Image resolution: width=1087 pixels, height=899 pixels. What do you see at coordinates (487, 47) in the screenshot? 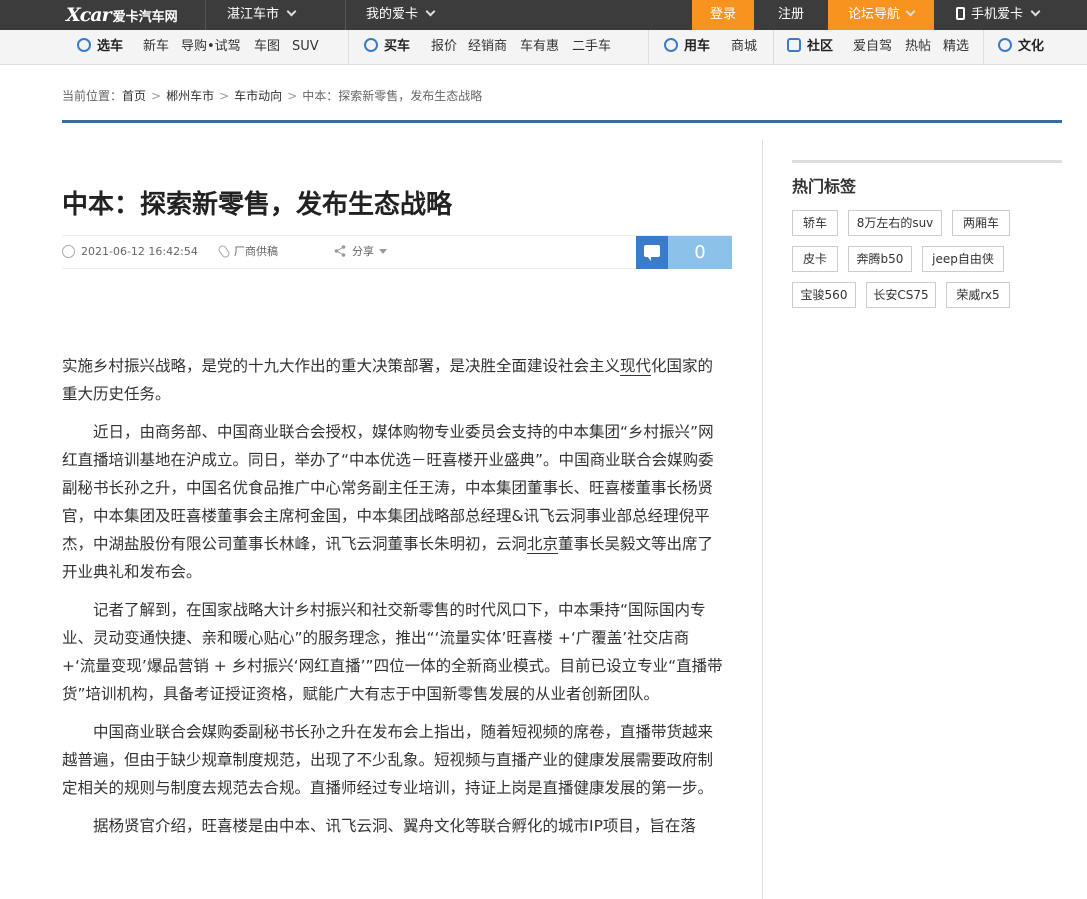
I see `nav-dealer: 经销商` at bounding box center [487, 47].